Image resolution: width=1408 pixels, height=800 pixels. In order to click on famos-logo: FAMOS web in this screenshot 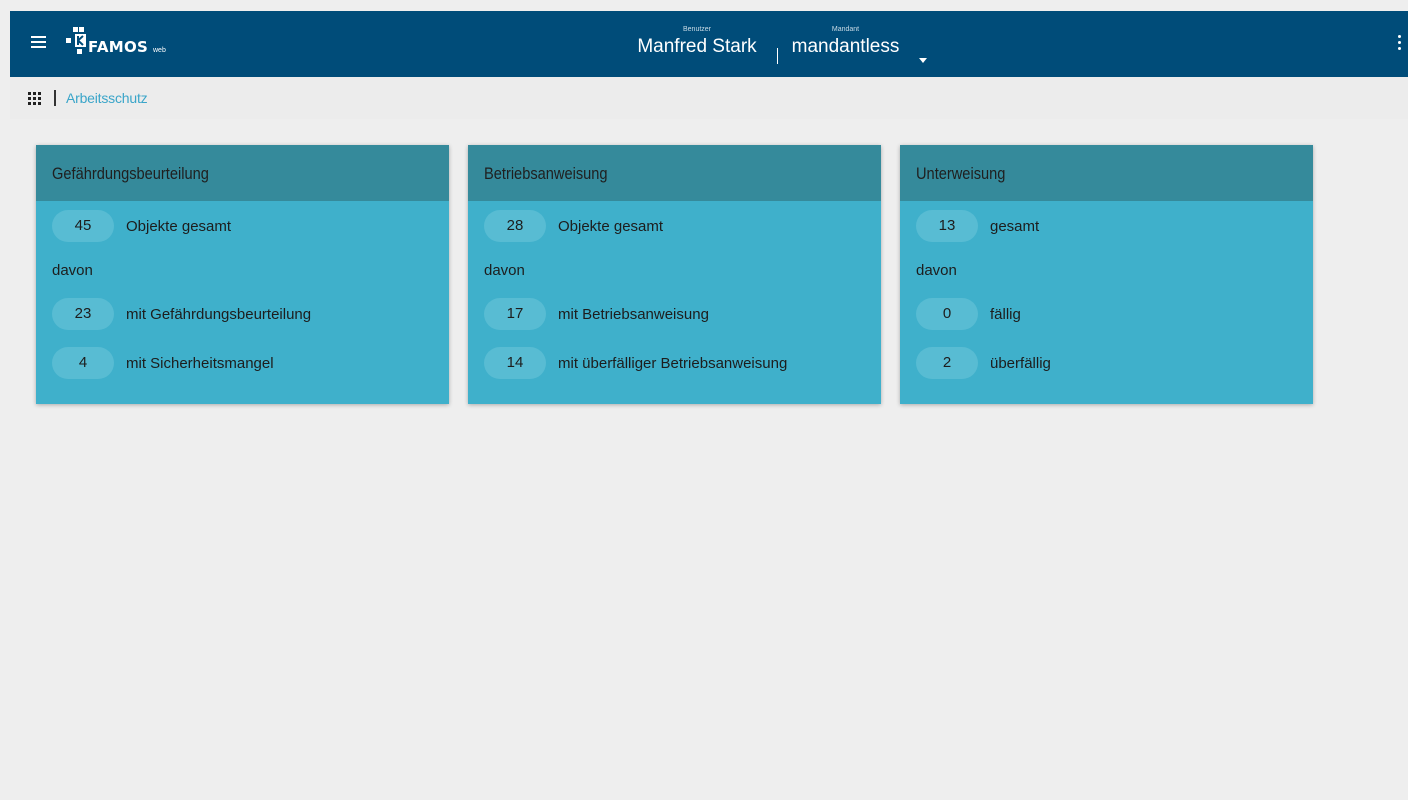, I will do `click(124, 44)`.